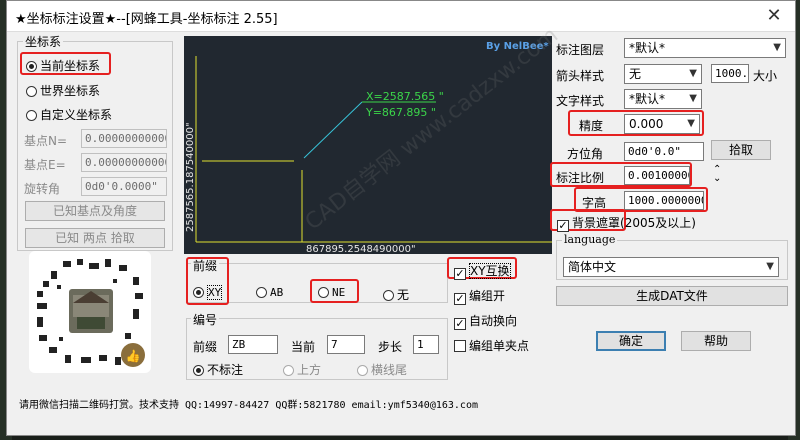 The width and height of the screenshot is (800, 440). I want to click on numbering-current-input: 7, so click(346, 344).